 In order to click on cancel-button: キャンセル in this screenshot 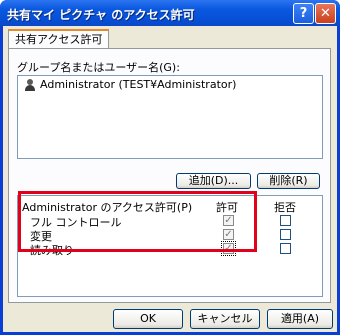, I will do `click(225, 319)`.